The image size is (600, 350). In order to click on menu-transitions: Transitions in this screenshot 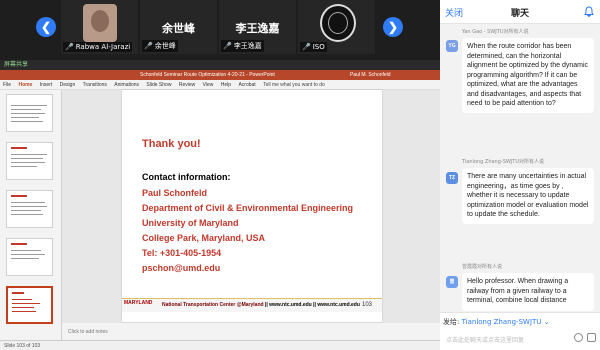, I will do `click(95, 85)`.